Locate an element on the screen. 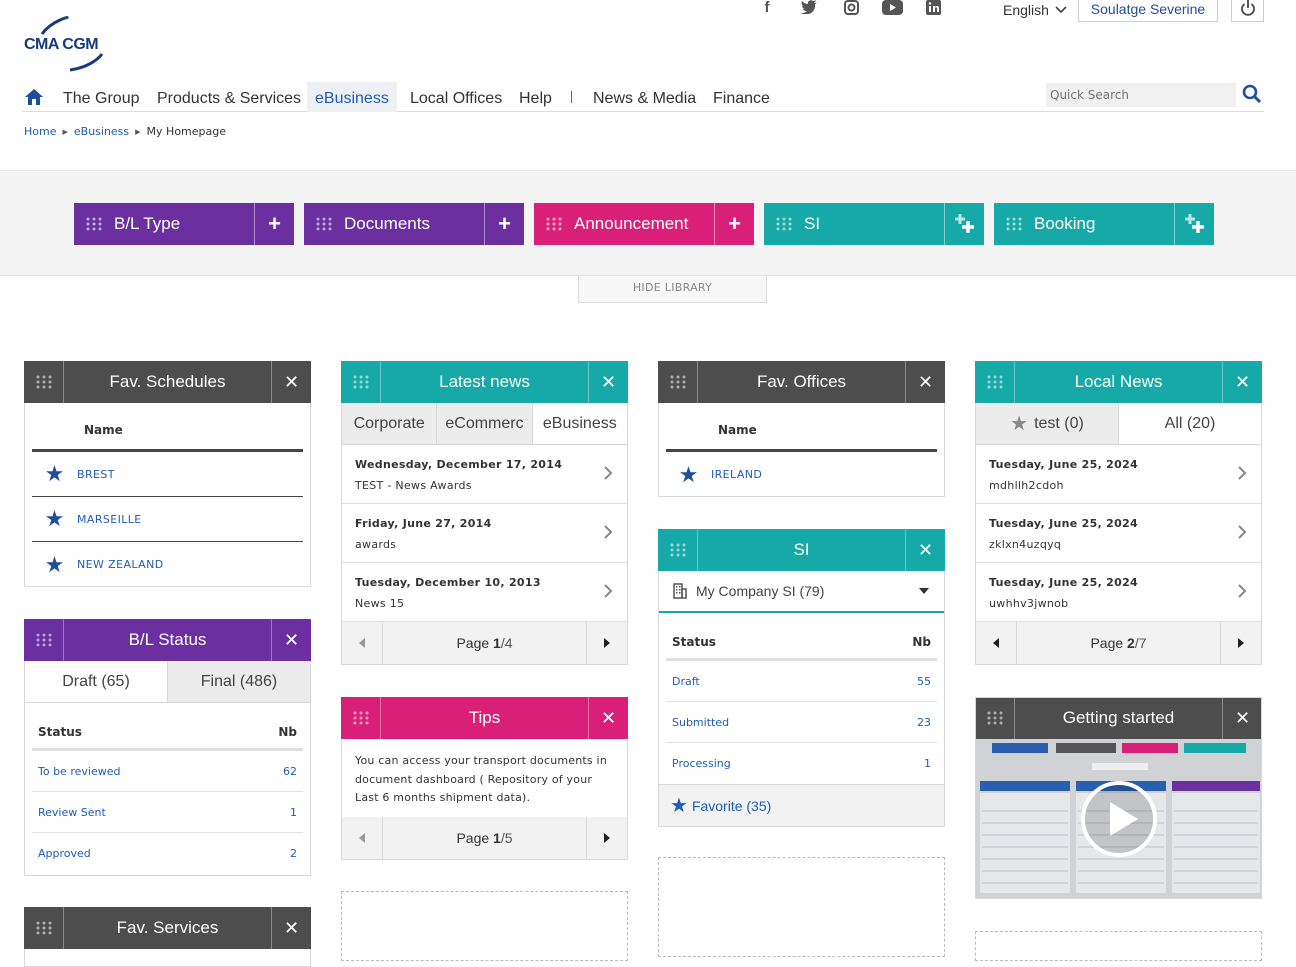  library-tile-booking: Booking is located at coordinates (1104, 224).